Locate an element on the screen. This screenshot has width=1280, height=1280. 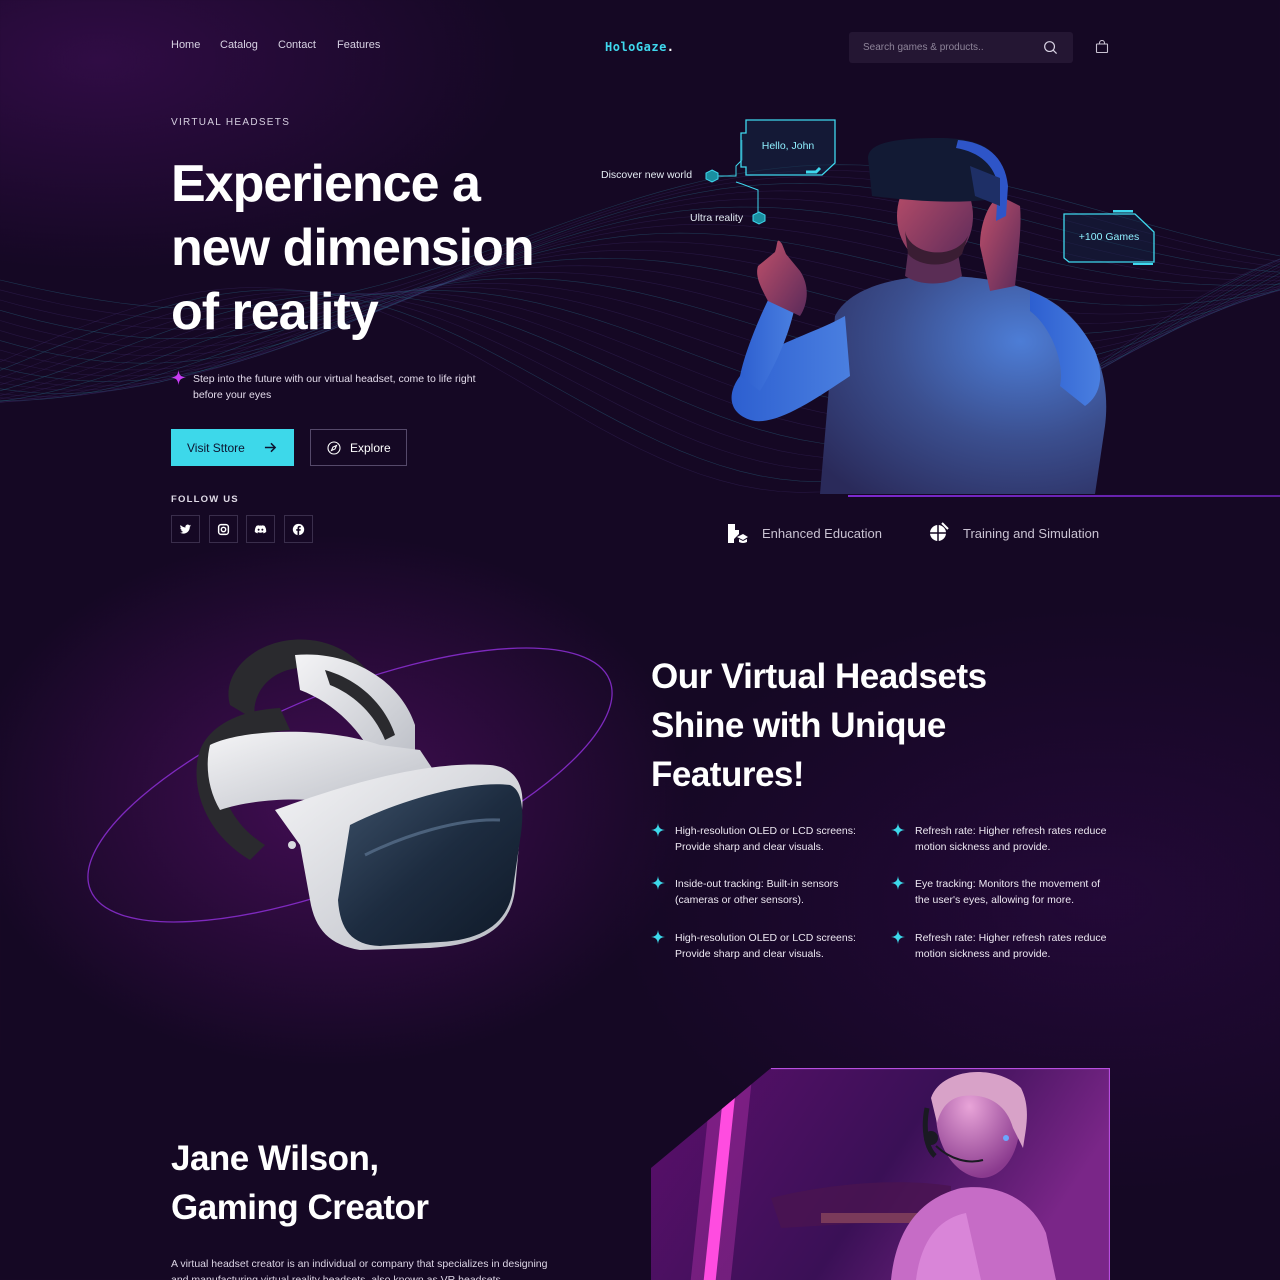
nav-catalog: Catalog is located at coordinates (239, 45).